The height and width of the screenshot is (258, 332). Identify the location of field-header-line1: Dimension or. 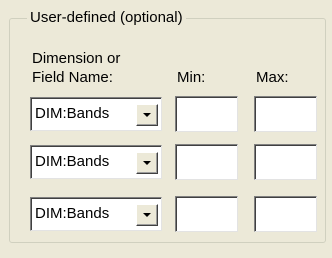
(76, 58).